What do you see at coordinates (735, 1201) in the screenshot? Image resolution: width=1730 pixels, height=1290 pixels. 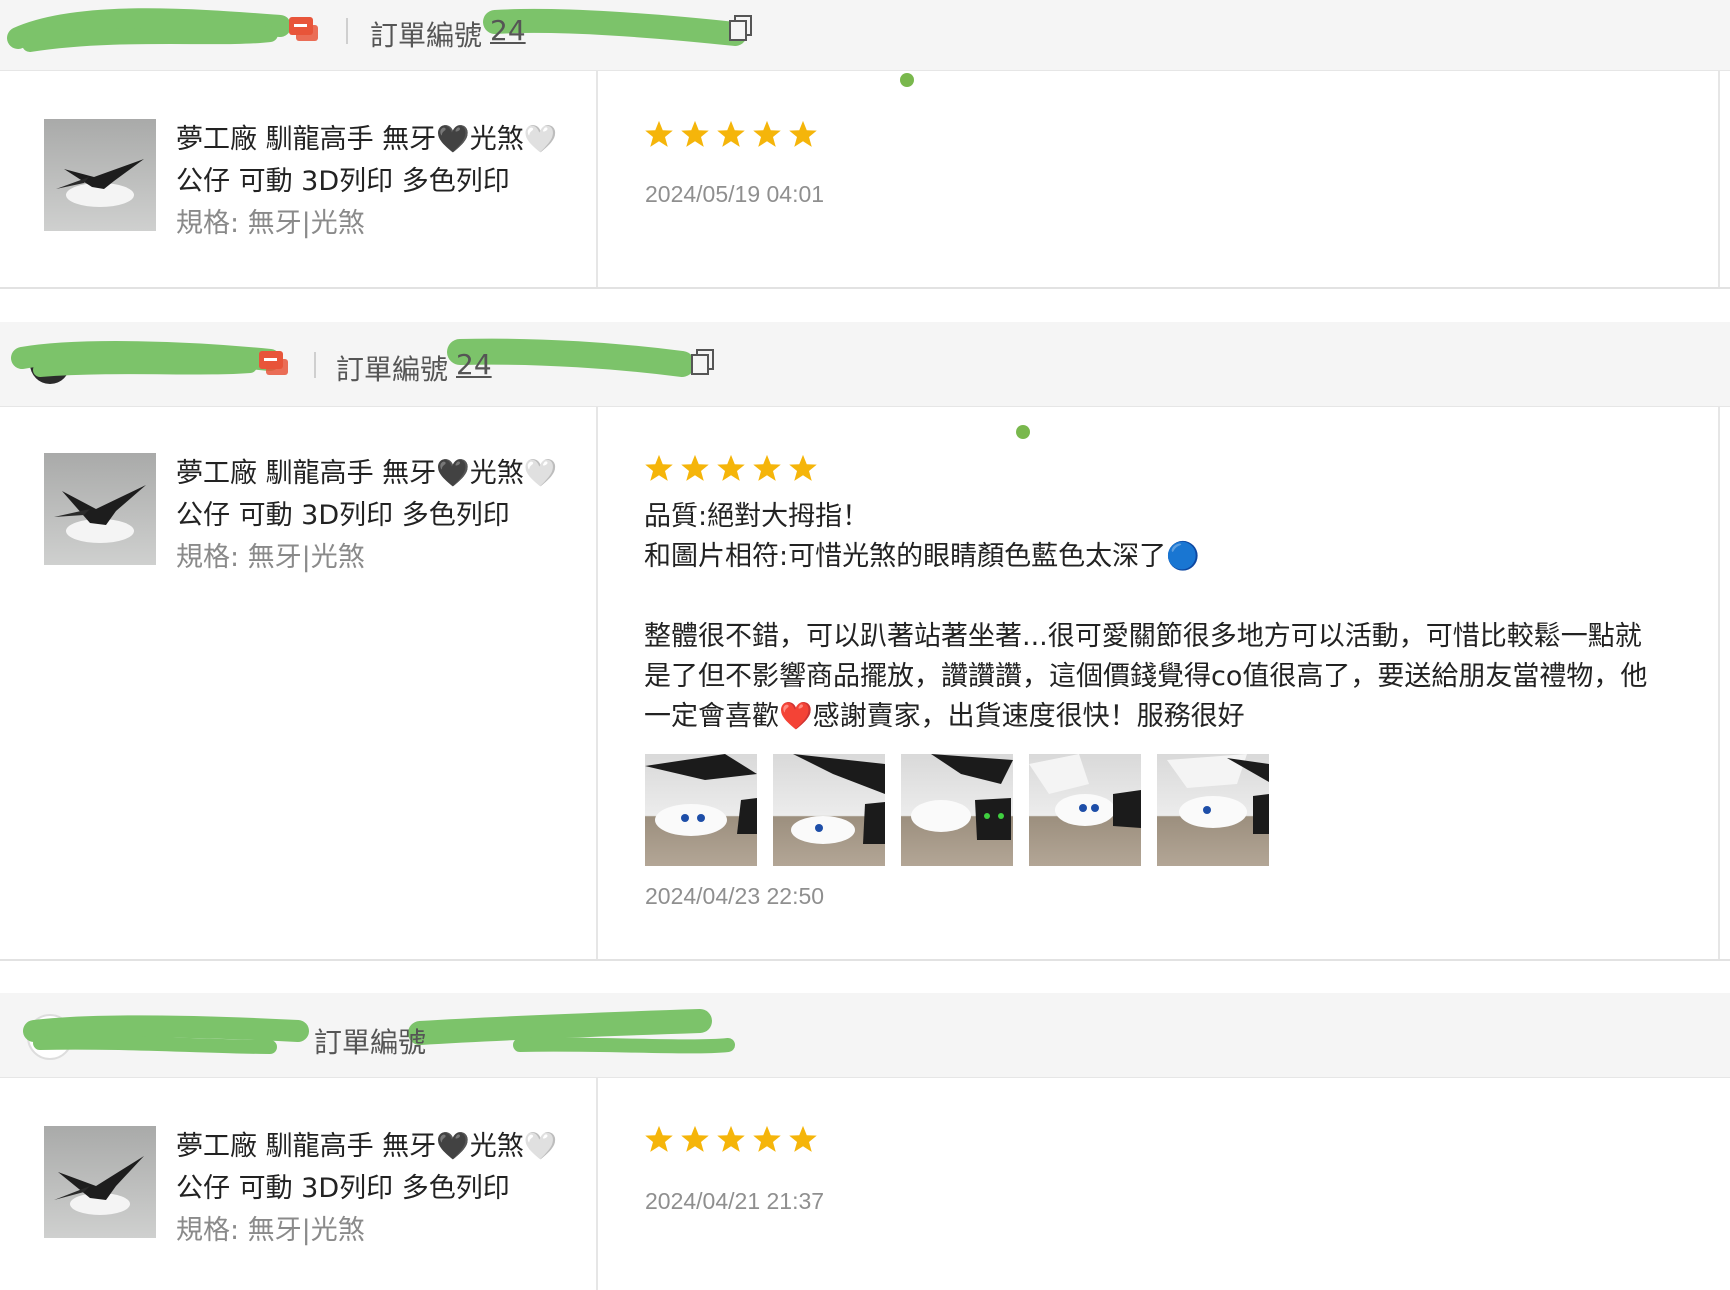 I see `review-date: 2024/04/21 21:37` at bounding box center [735, 1201].